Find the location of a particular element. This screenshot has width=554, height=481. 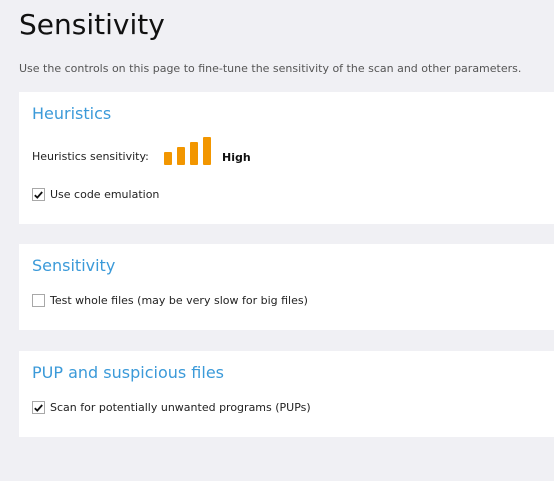

heuristics-sensitivity-label: Heuristics sensitivity: is located at coordinates (90, 156).